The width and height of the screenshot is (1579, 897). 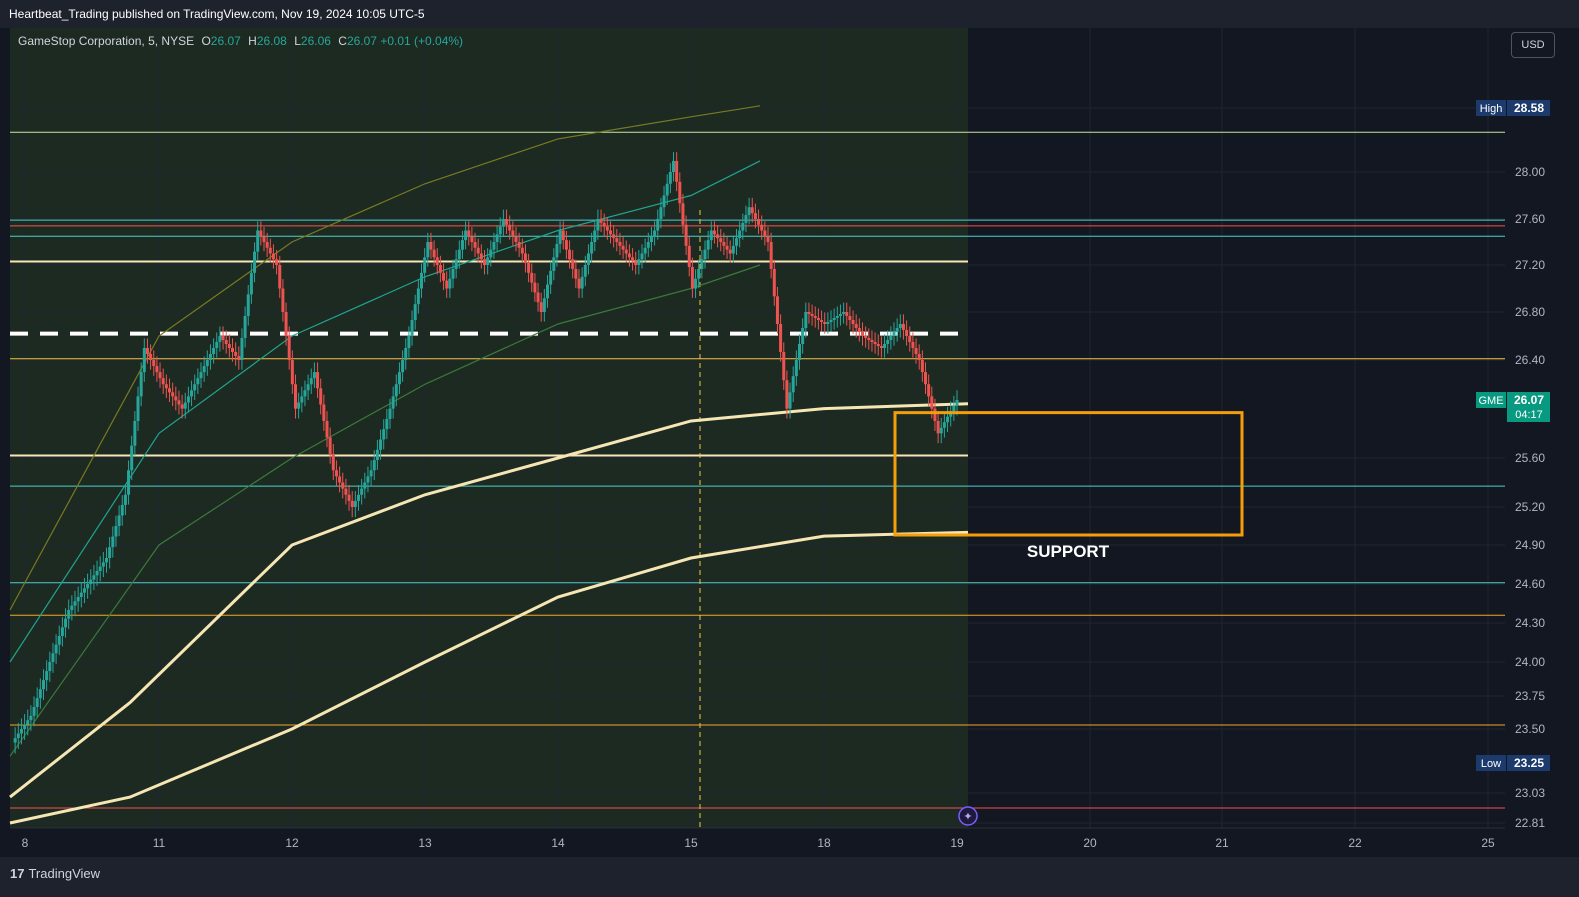 I want to click on tradingview-logo: 17 TradingView, so click(x=55, y=873).